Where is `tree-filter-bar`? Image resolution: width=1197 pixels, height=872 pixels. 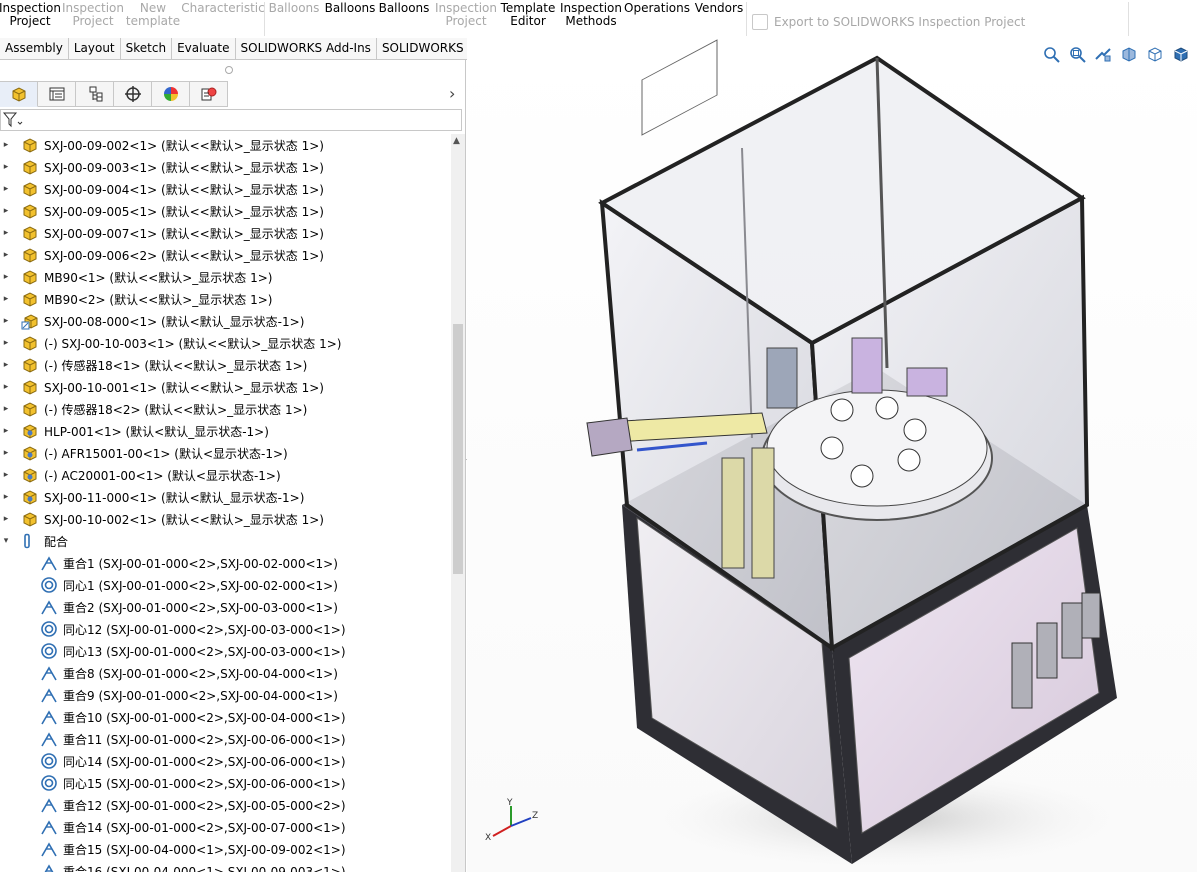
tree-filter-bar is located at coordinates (231, 120).